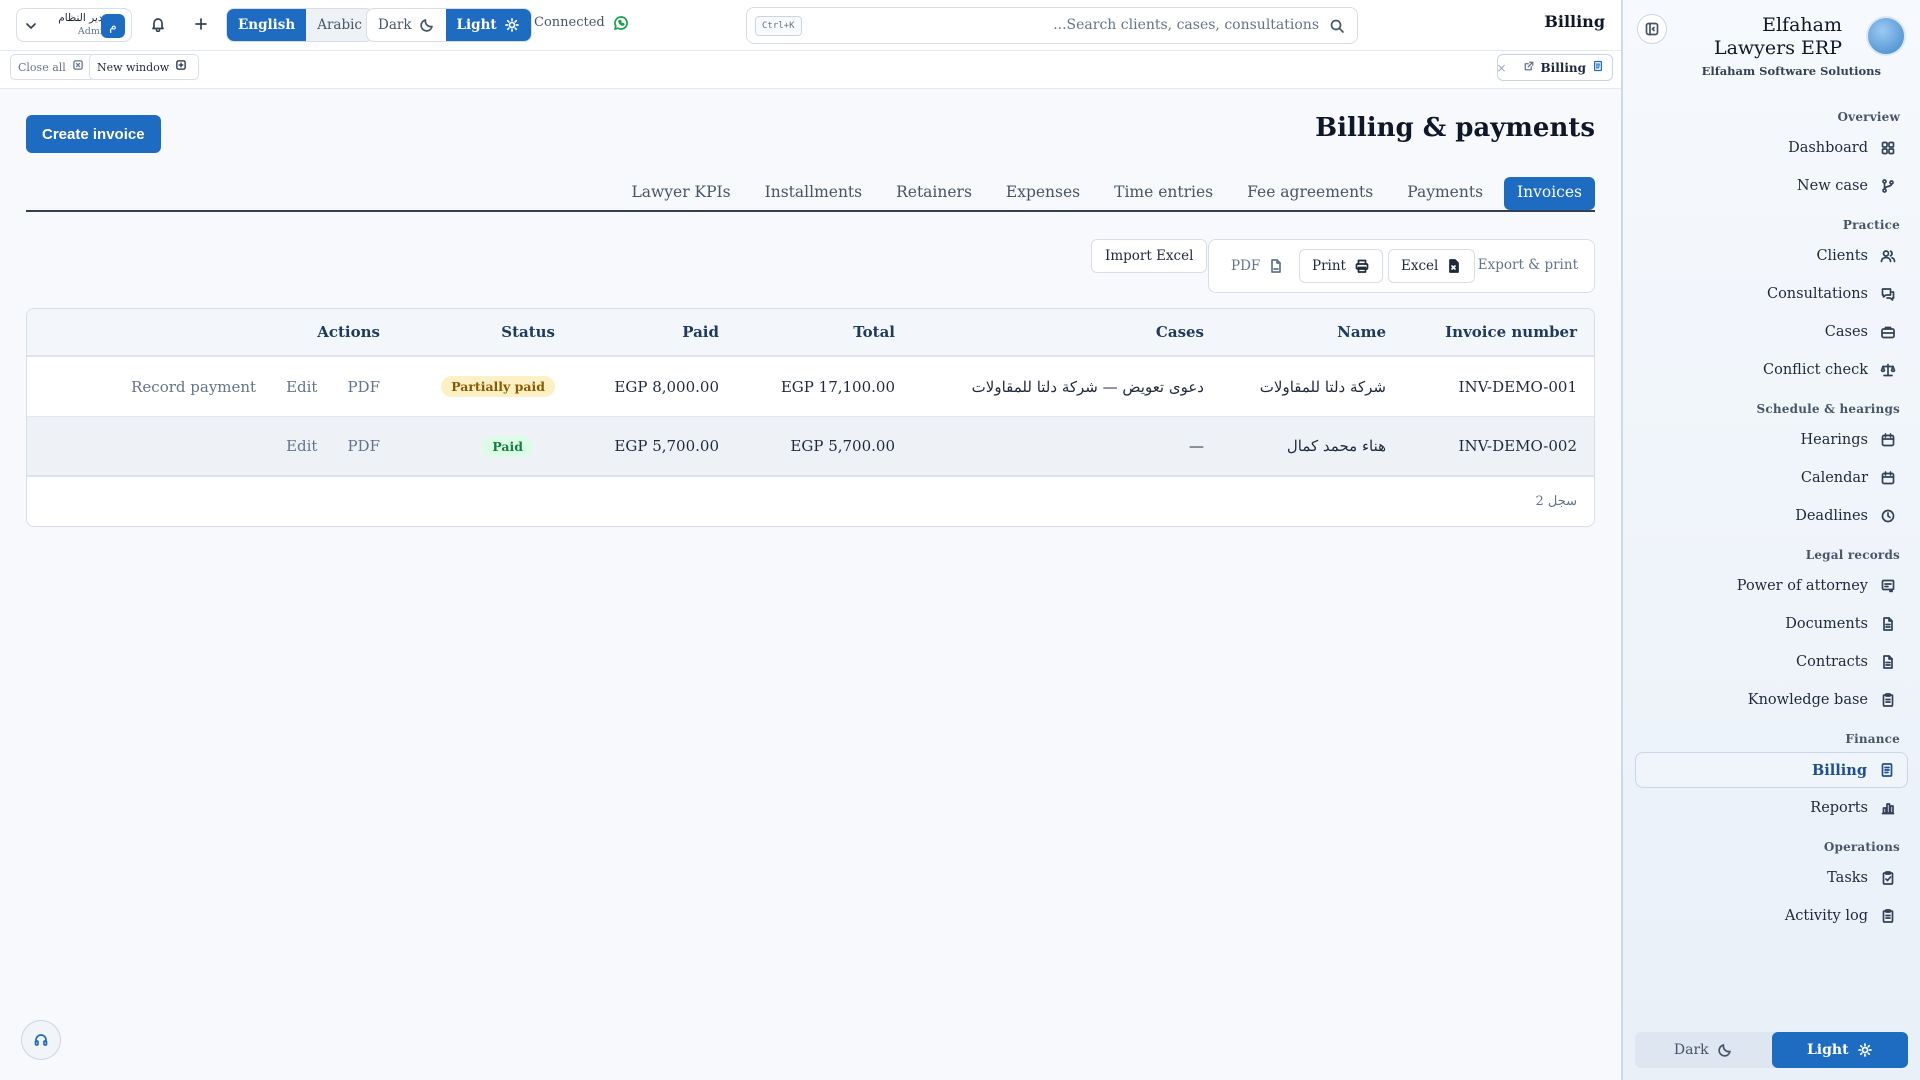 This screenshot has width=1920, height=1080. What do you see at coordinates (201, 24) in the screenshot?
I see `plus-icon` at bounding box center [201, 24].